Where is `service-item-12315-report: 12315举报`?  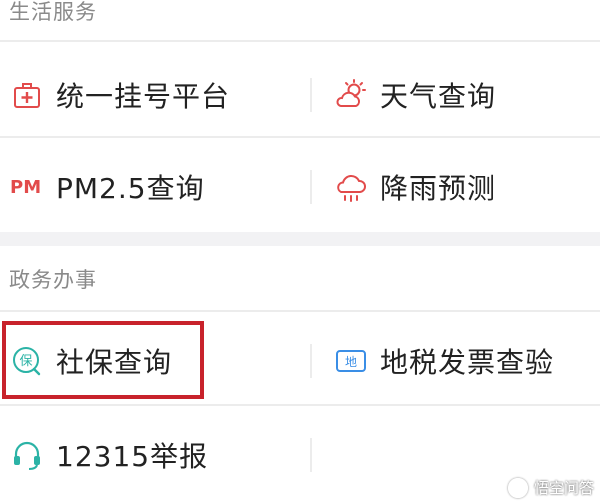 service-item-12315-report: 12315举报 is located at coordinates (109, 455).